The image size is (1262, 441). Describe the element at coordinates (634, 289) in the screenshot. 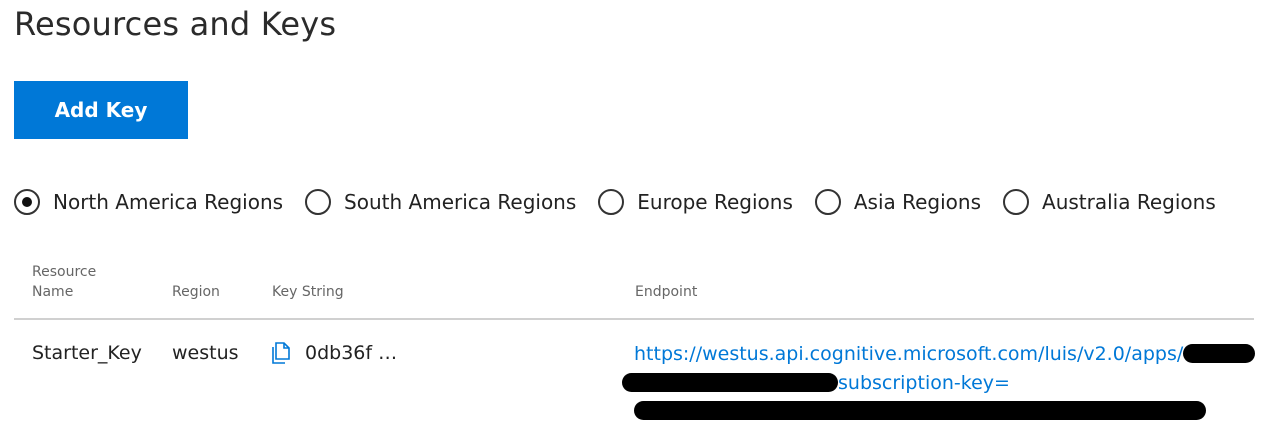

I see `table-header: Resource Name Region Key String Endpoint` at that location.